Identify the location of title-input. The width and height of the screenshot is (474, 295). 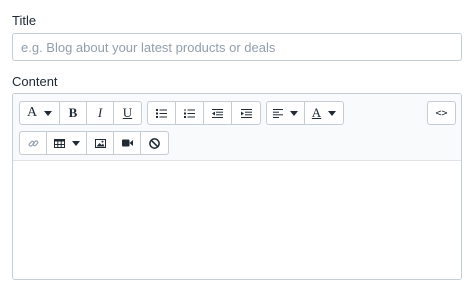
(237, 47).